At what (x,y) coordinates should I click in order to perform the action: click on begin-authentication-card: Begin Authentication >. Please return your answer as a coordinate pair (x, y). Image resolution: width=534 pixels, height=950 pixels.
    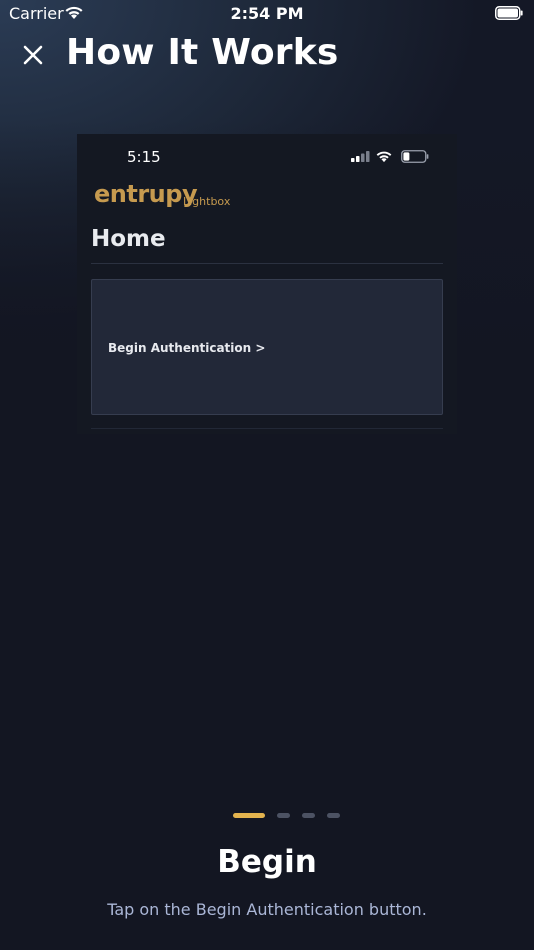
    Looking at the image, I should click on (267, 347).